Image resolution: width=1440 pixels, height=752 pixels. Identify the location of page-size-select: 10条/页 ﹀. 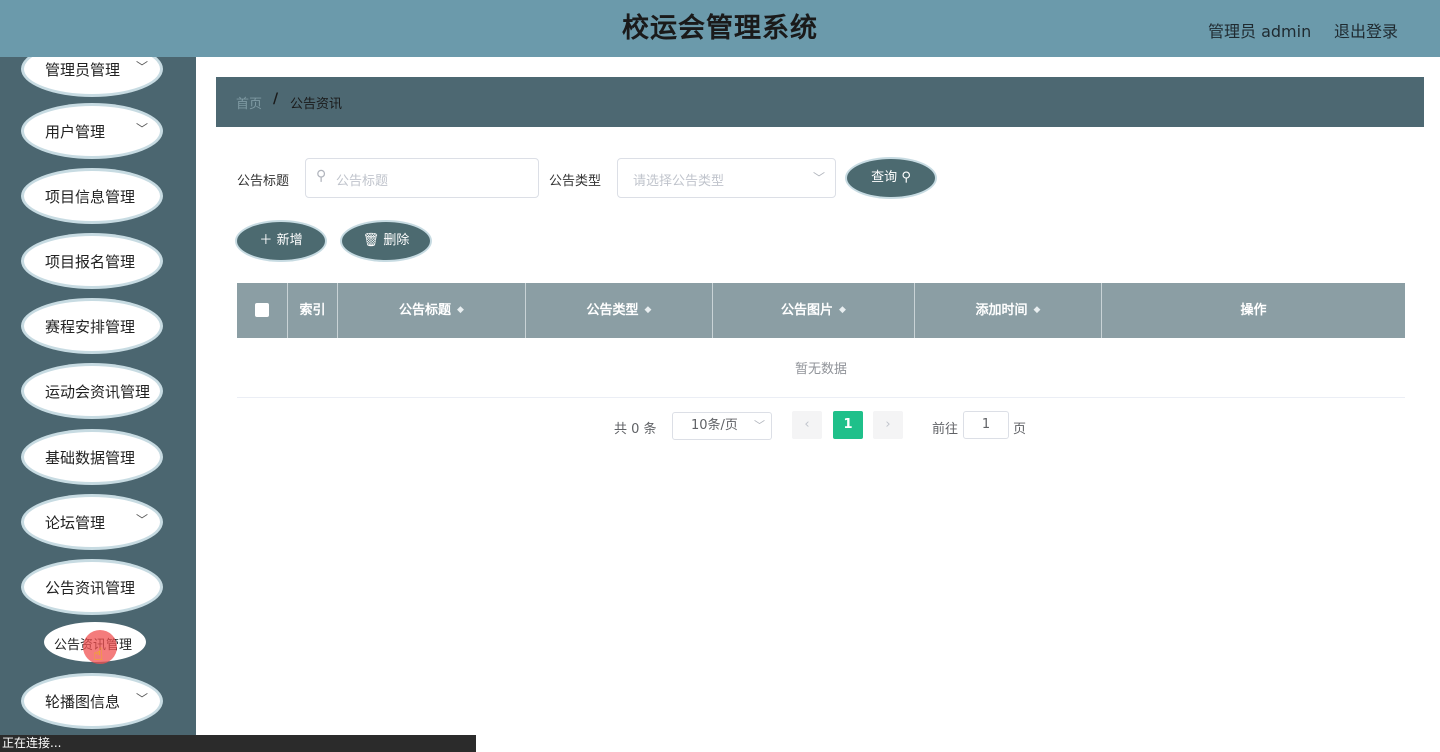
(722, 426).